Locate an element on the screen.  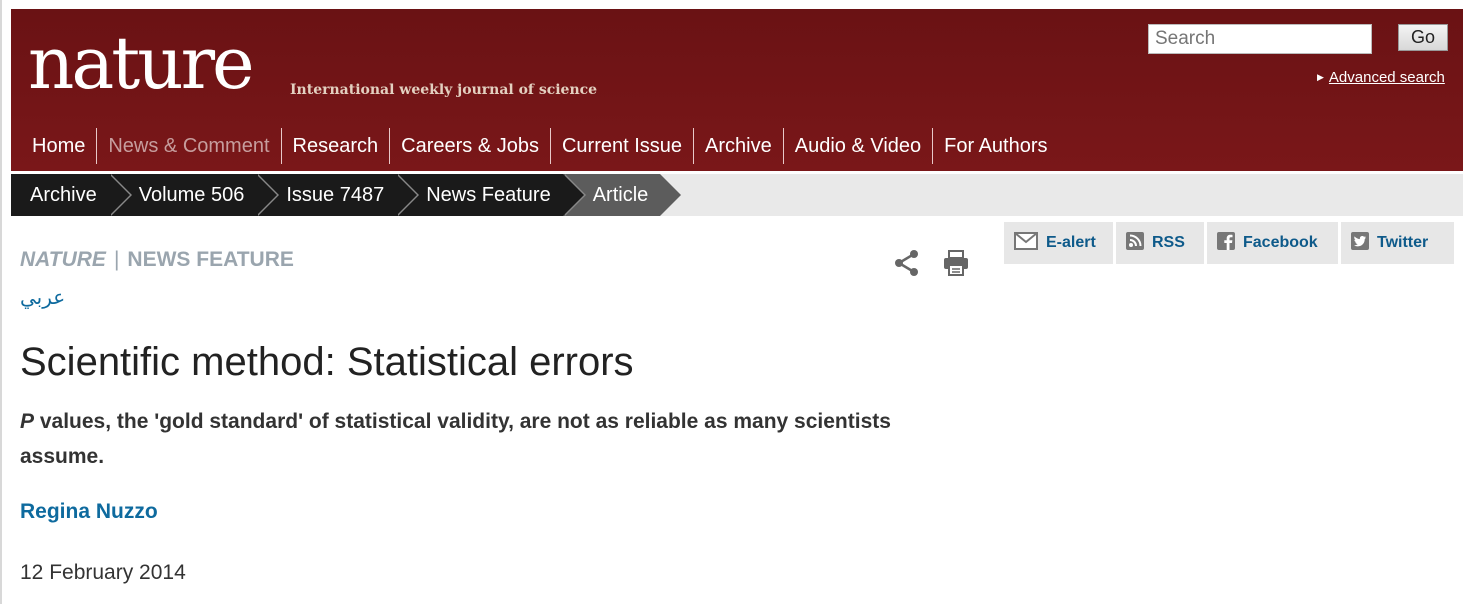
facebook-label: Facebook is located at coordinates (1280, 242).